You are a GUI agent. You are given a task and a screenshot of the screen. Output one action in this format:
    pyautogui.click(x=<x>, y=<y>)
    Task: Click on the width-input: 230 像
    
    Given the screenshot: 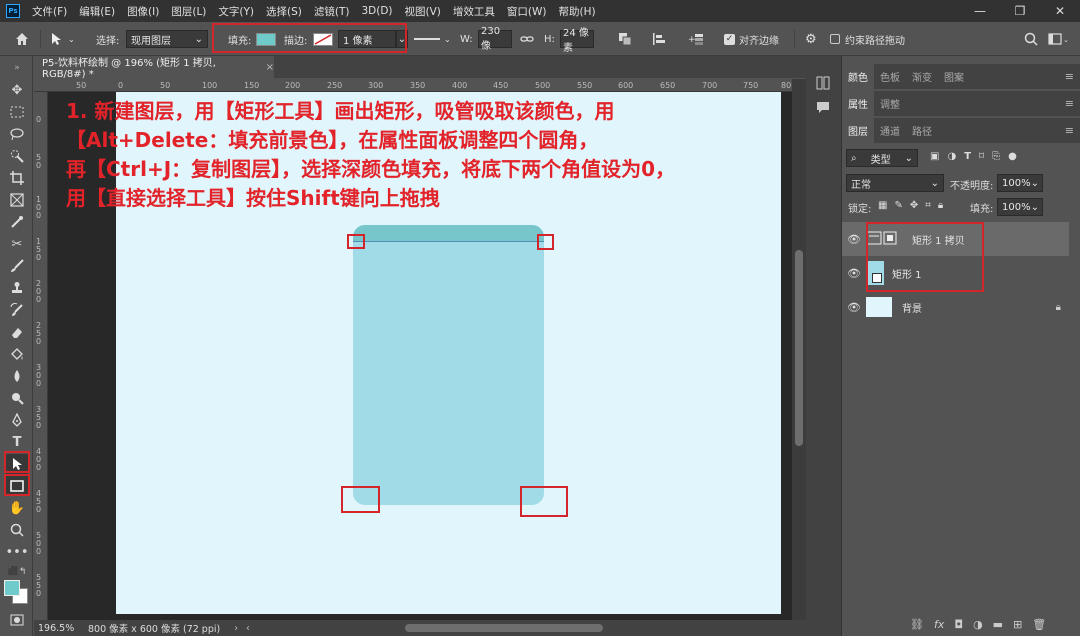 What is the action you would take?
    pyautogui.click(x=495, y=39)
    